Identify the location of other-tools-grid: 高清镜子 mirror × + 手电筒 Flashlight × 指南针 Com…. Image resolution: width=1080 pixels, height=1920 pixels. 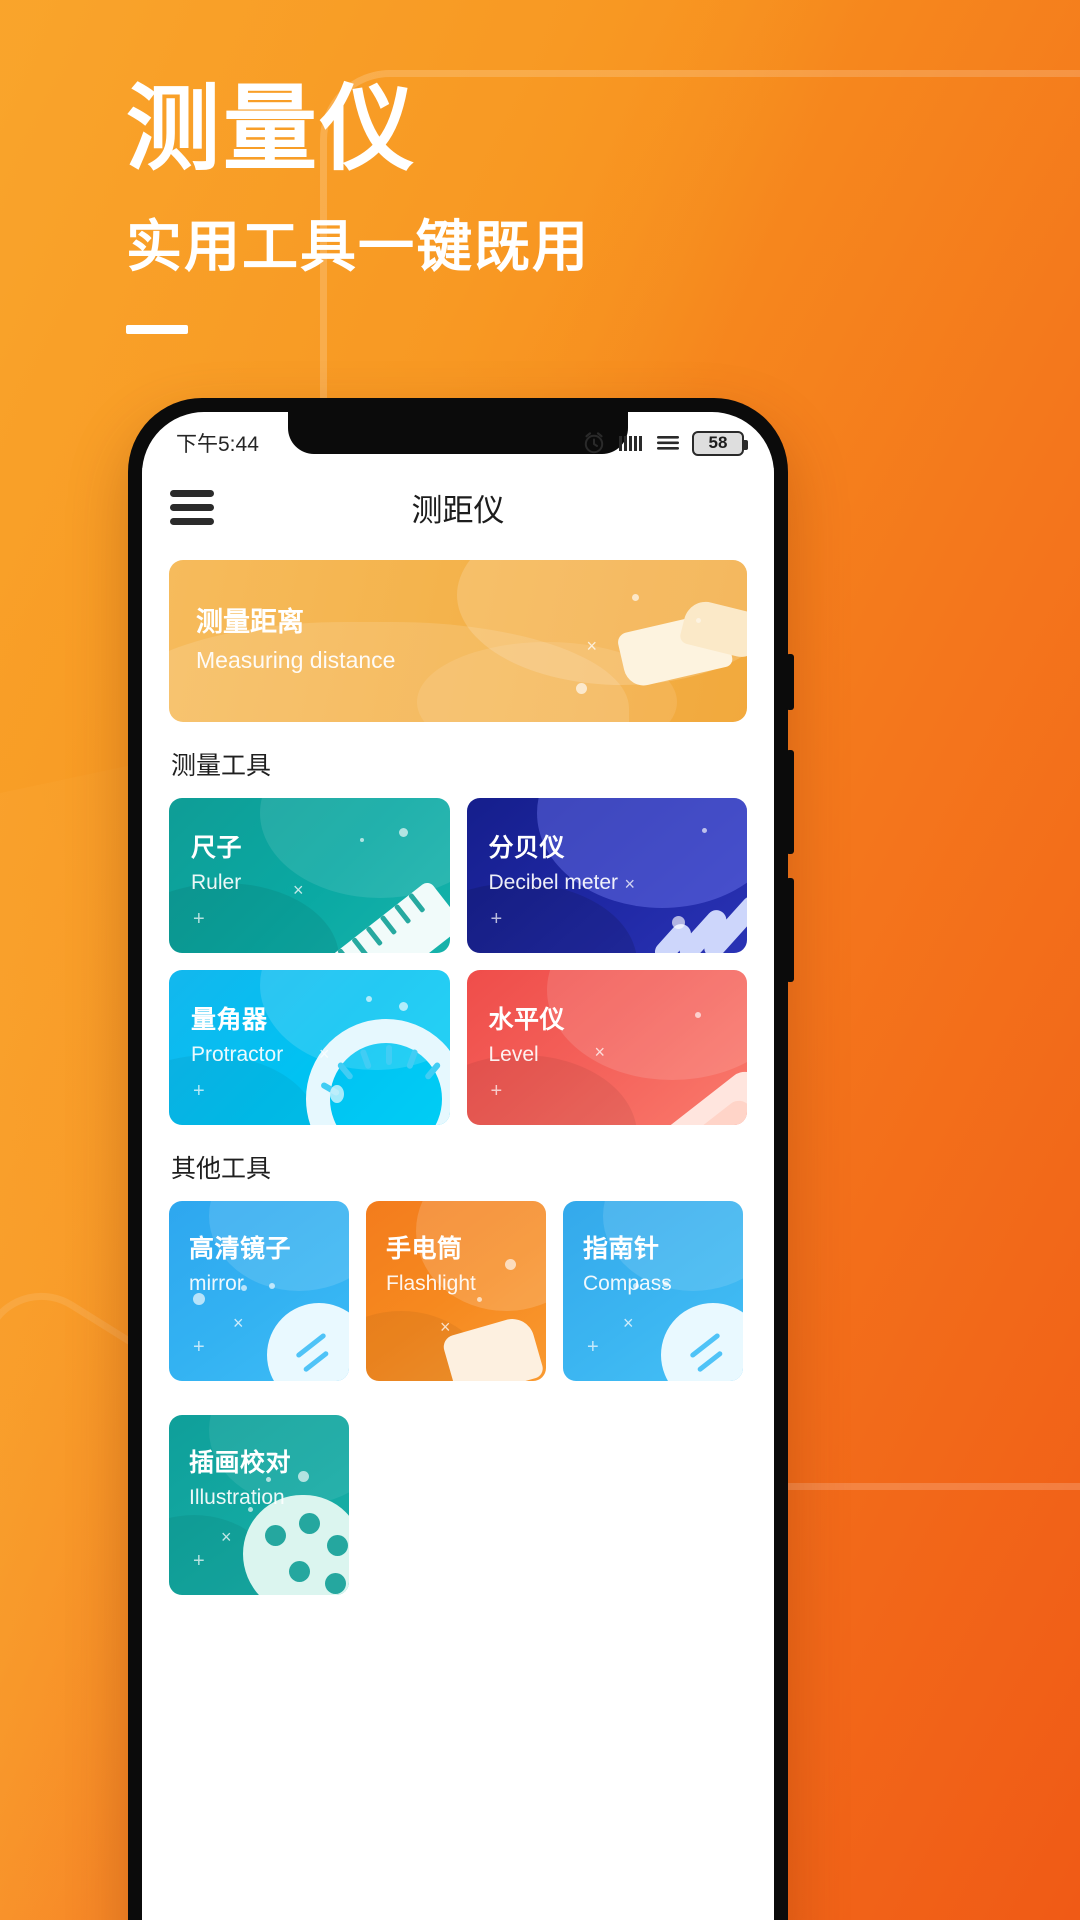
(458, 1398).